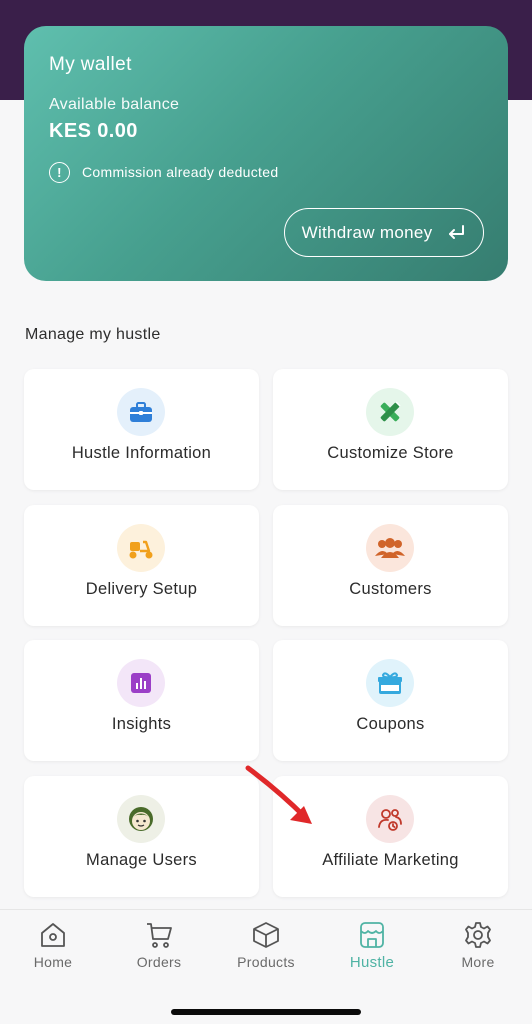 The height and width of the screenshot is (1024, 532). Describe the element at coordinates (266, 935) in the screenshot. I see `box-icon` at that location.